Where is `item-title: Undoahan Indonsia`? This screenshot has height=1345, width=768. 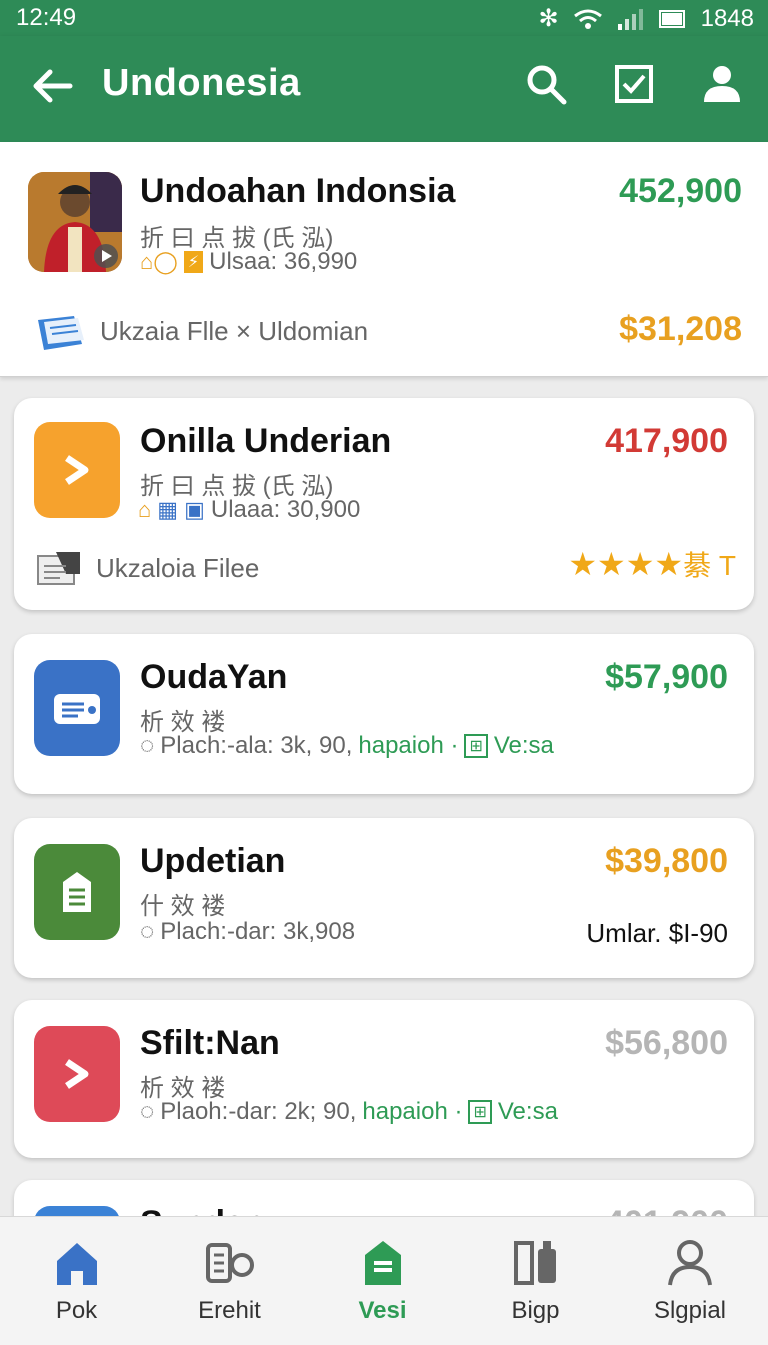 item-title: Undoahan Indonsia is located at coordinates (298, 191).